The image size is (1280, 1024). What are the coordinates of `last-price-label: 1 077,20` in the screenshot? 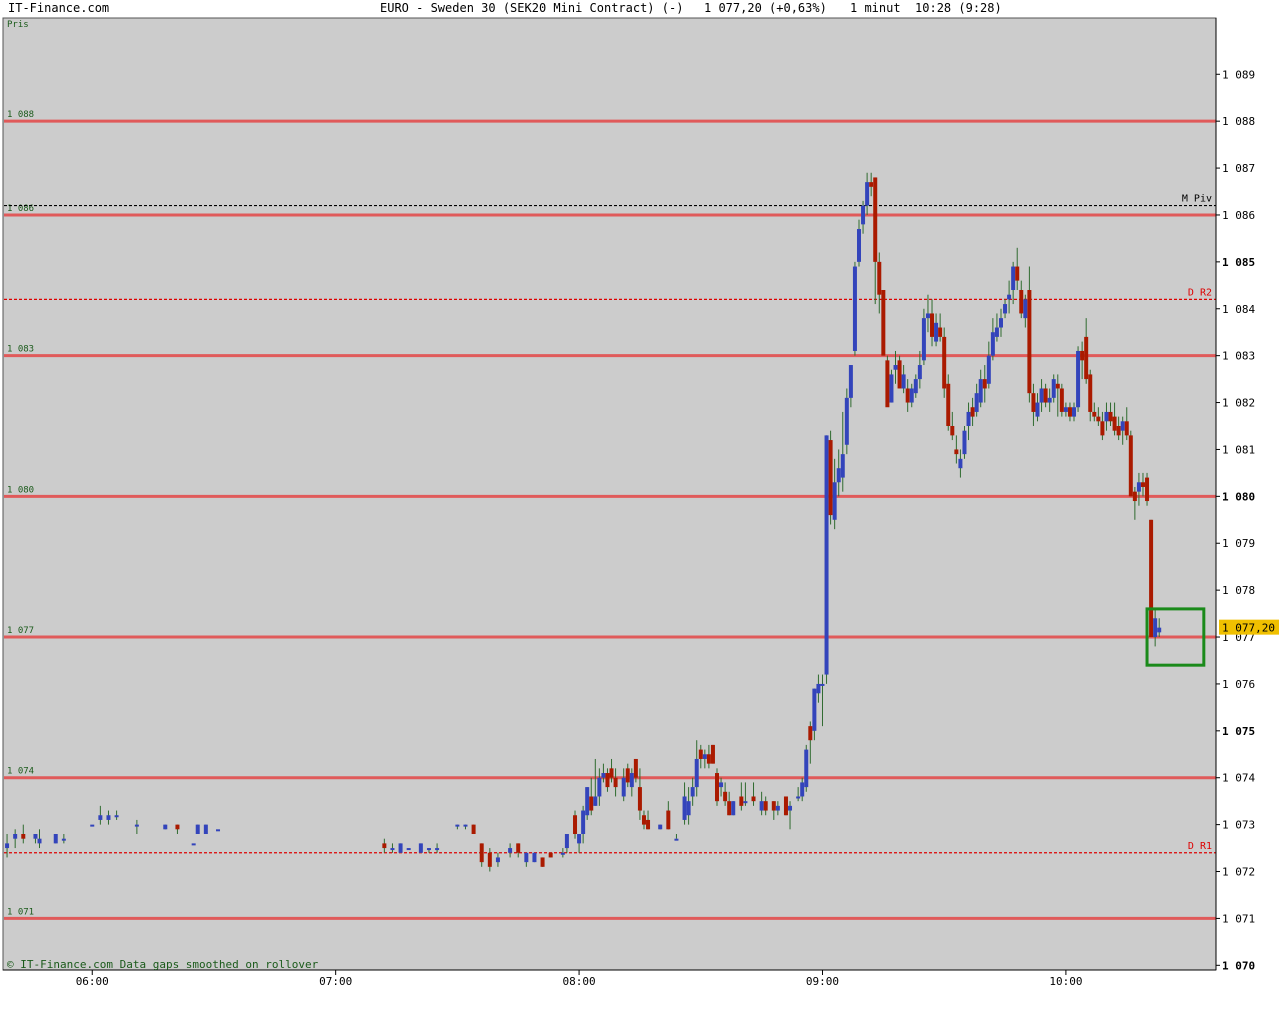 It's located at (1248, 628).